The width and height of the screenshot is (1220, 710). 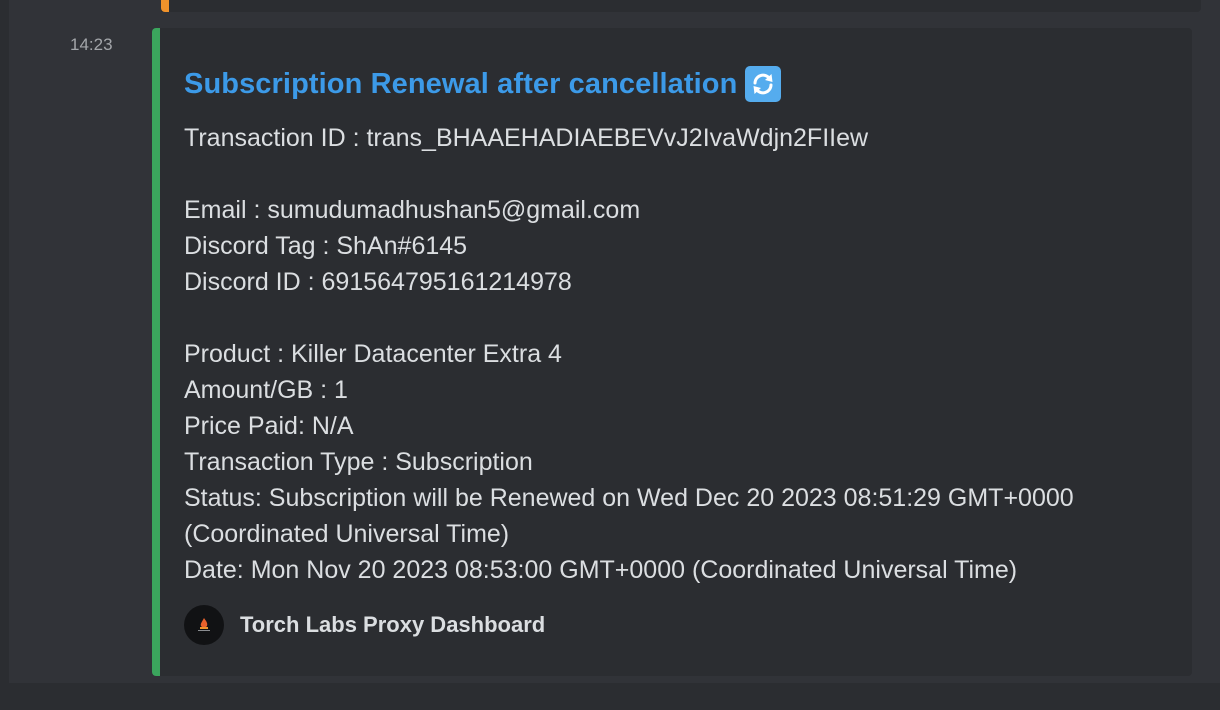 What do you see at coordinates (763, 84) in the screenshot?
I see `arrows-counterclockwise-icon` at bounding box center [763, 84].